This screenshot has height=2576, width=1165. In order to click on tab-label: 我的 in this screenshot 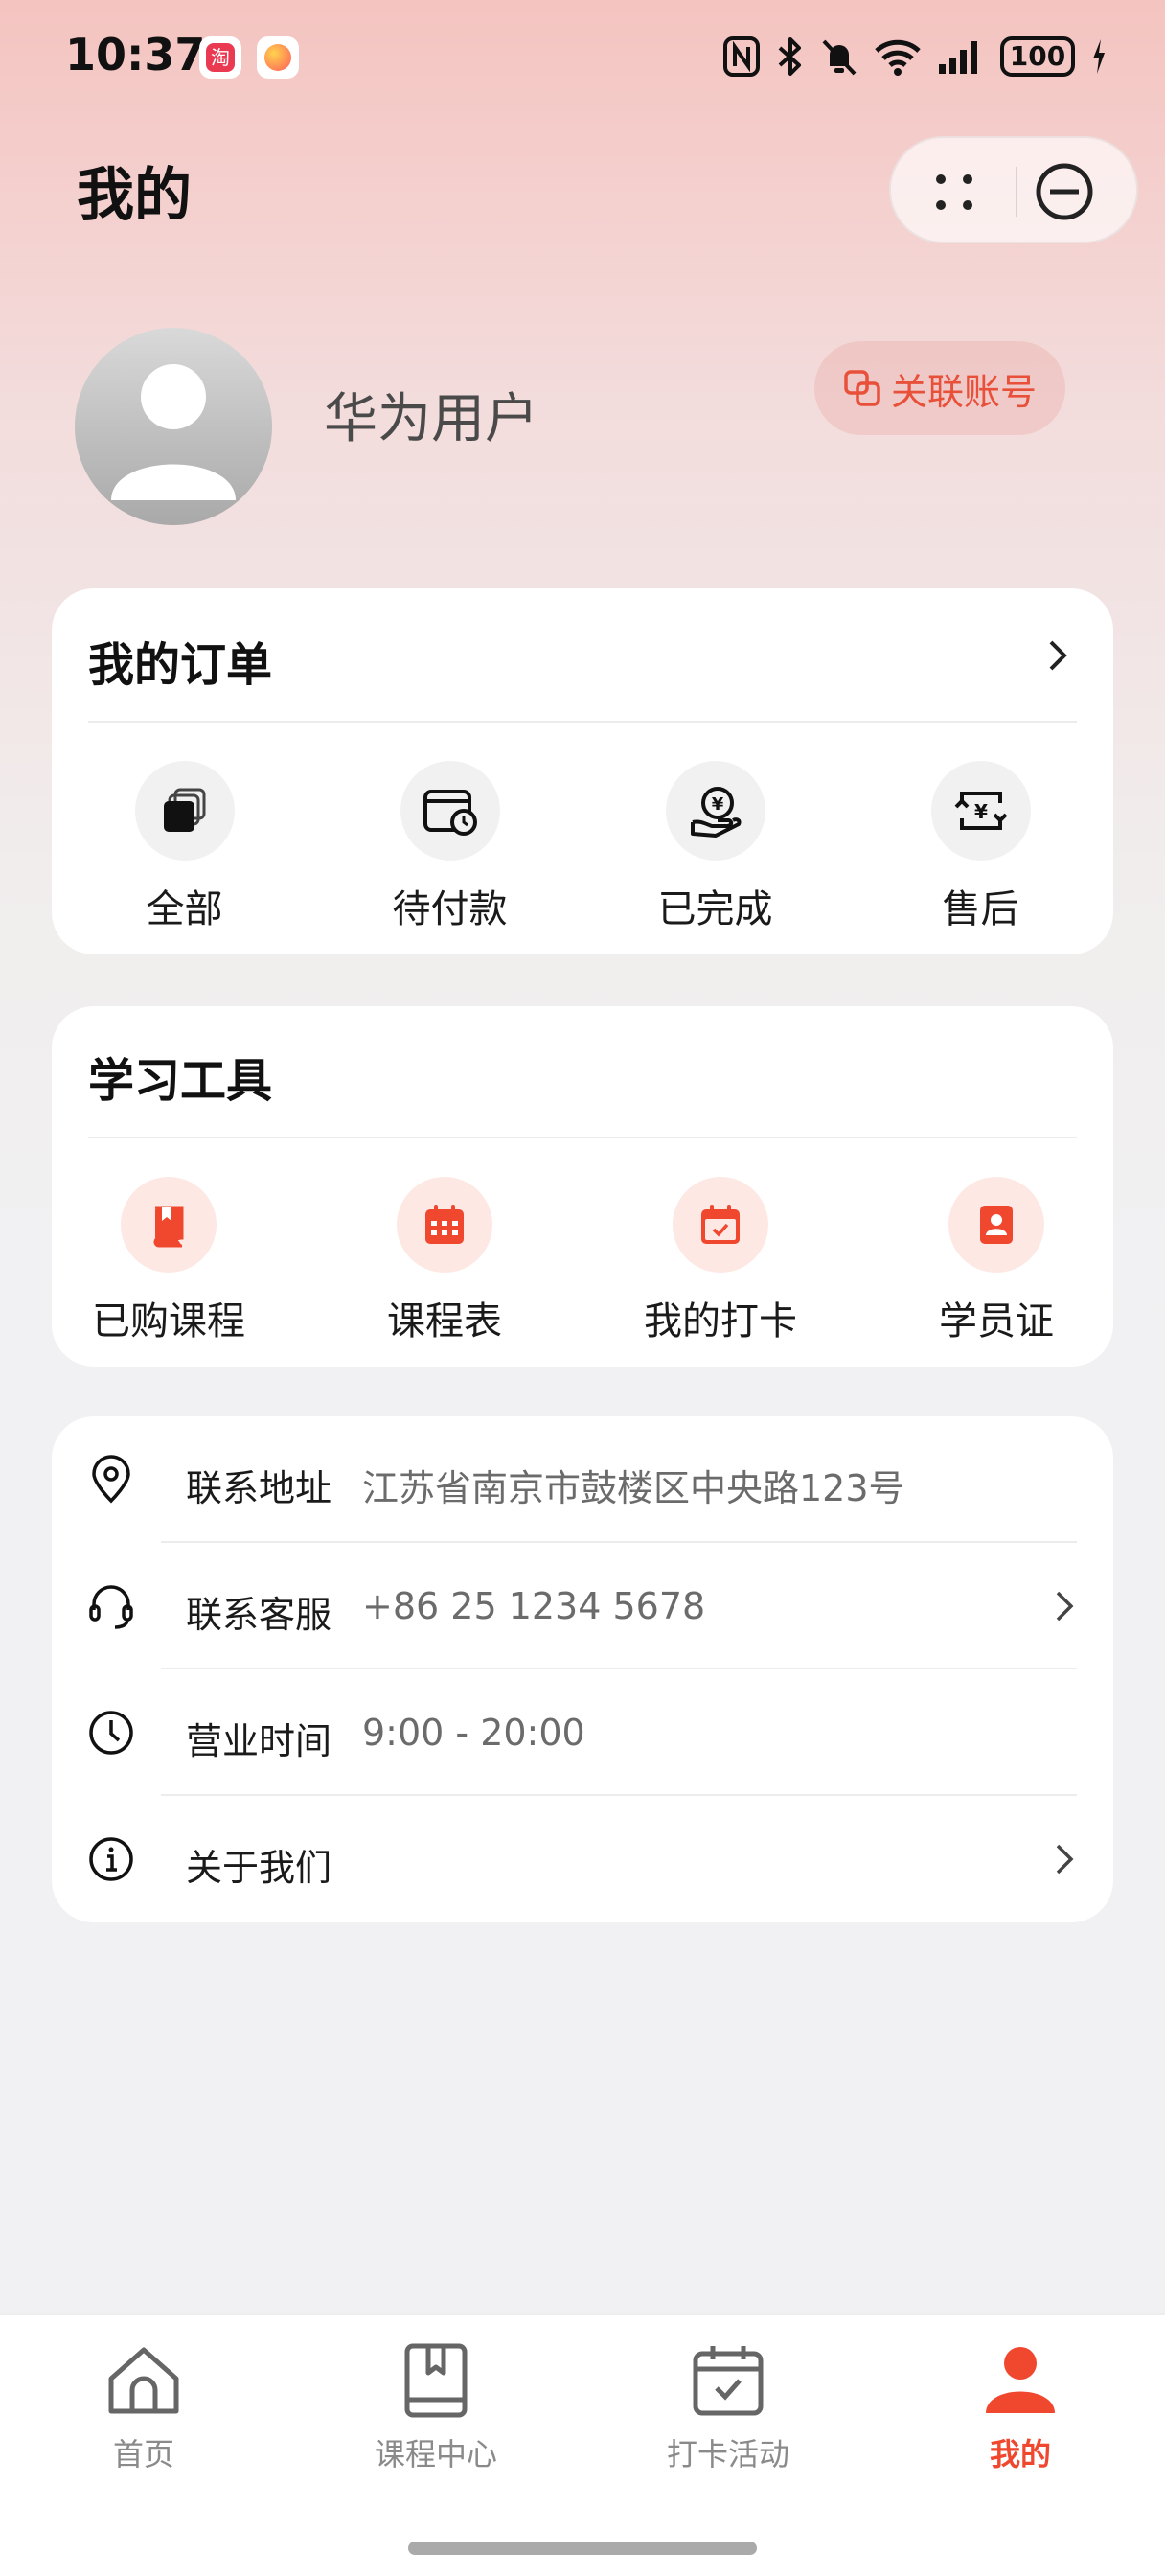, I will do `click(1020, 2454)`.